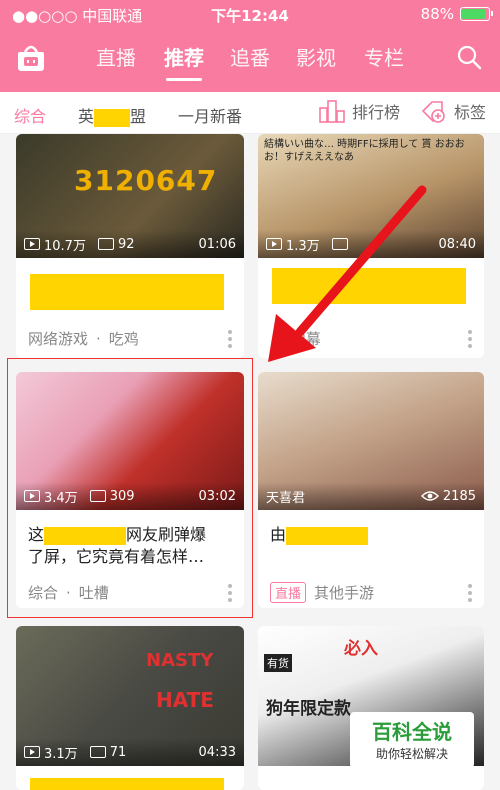 The height and width of the screenshot is (790, 500). I want to click on watermark: 百科全说 助你轻松解决, so click(412, 740).